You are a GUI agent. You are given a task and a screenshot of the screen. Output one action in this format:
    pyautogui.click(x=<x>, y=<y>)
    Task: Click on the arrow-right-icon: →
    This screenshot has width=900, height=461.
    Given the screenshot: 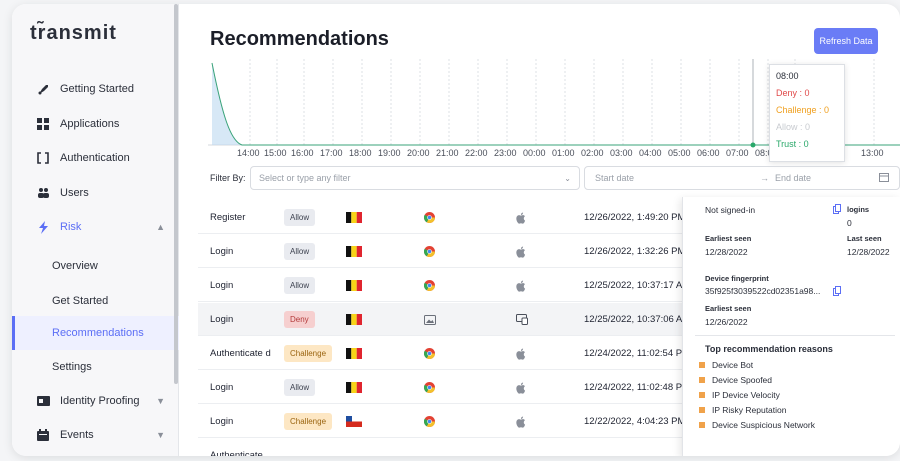 What is the action you would take?
    pyautogui.click(x=765, y=178)
    